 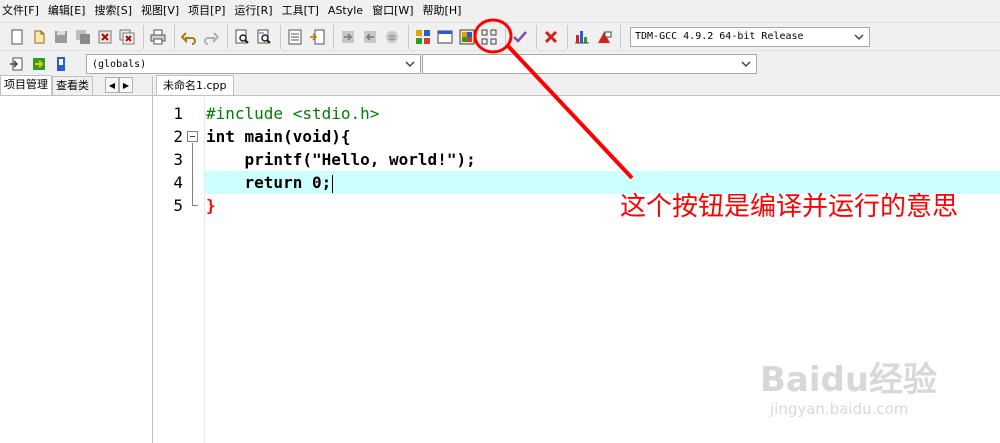 What do you see at coordinates (192, 136) in the screenshot?
I see `fold-collapse-icon` at bounding box center [192, 136].